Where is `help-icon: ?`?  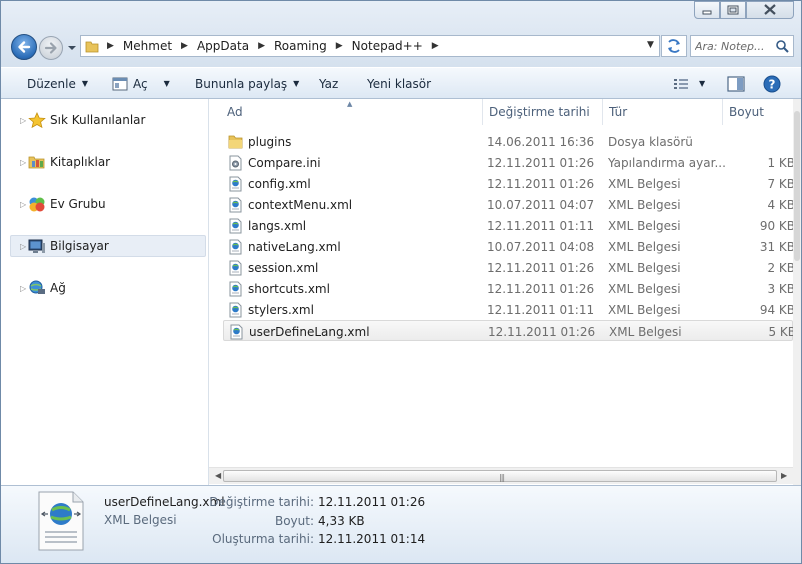
help-icon: ? is located at coordinates (772, 83).